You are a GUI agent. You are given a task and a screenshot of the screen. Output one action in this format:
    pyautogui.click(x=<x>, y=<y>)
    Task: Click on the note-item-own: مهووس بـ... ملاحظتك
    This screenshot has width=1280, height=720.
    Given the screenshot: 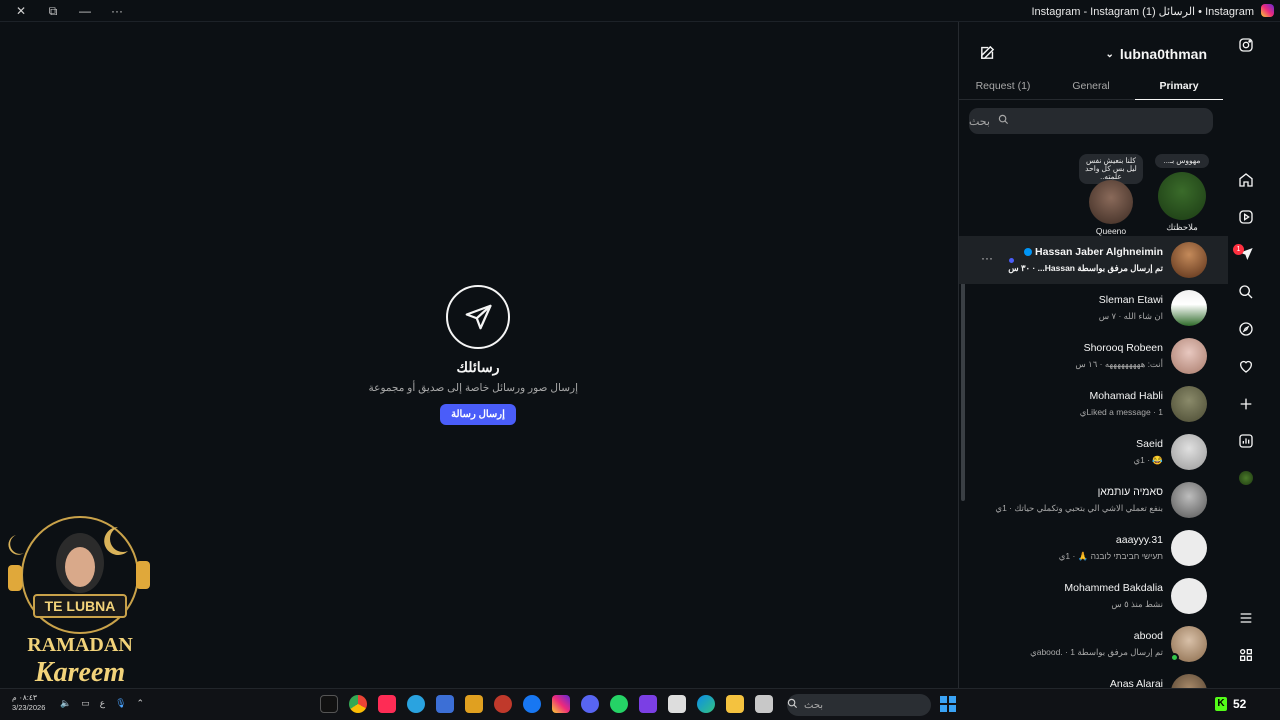 What is the action you would take?
    pyautogui.click(x=1182, y=193)
    